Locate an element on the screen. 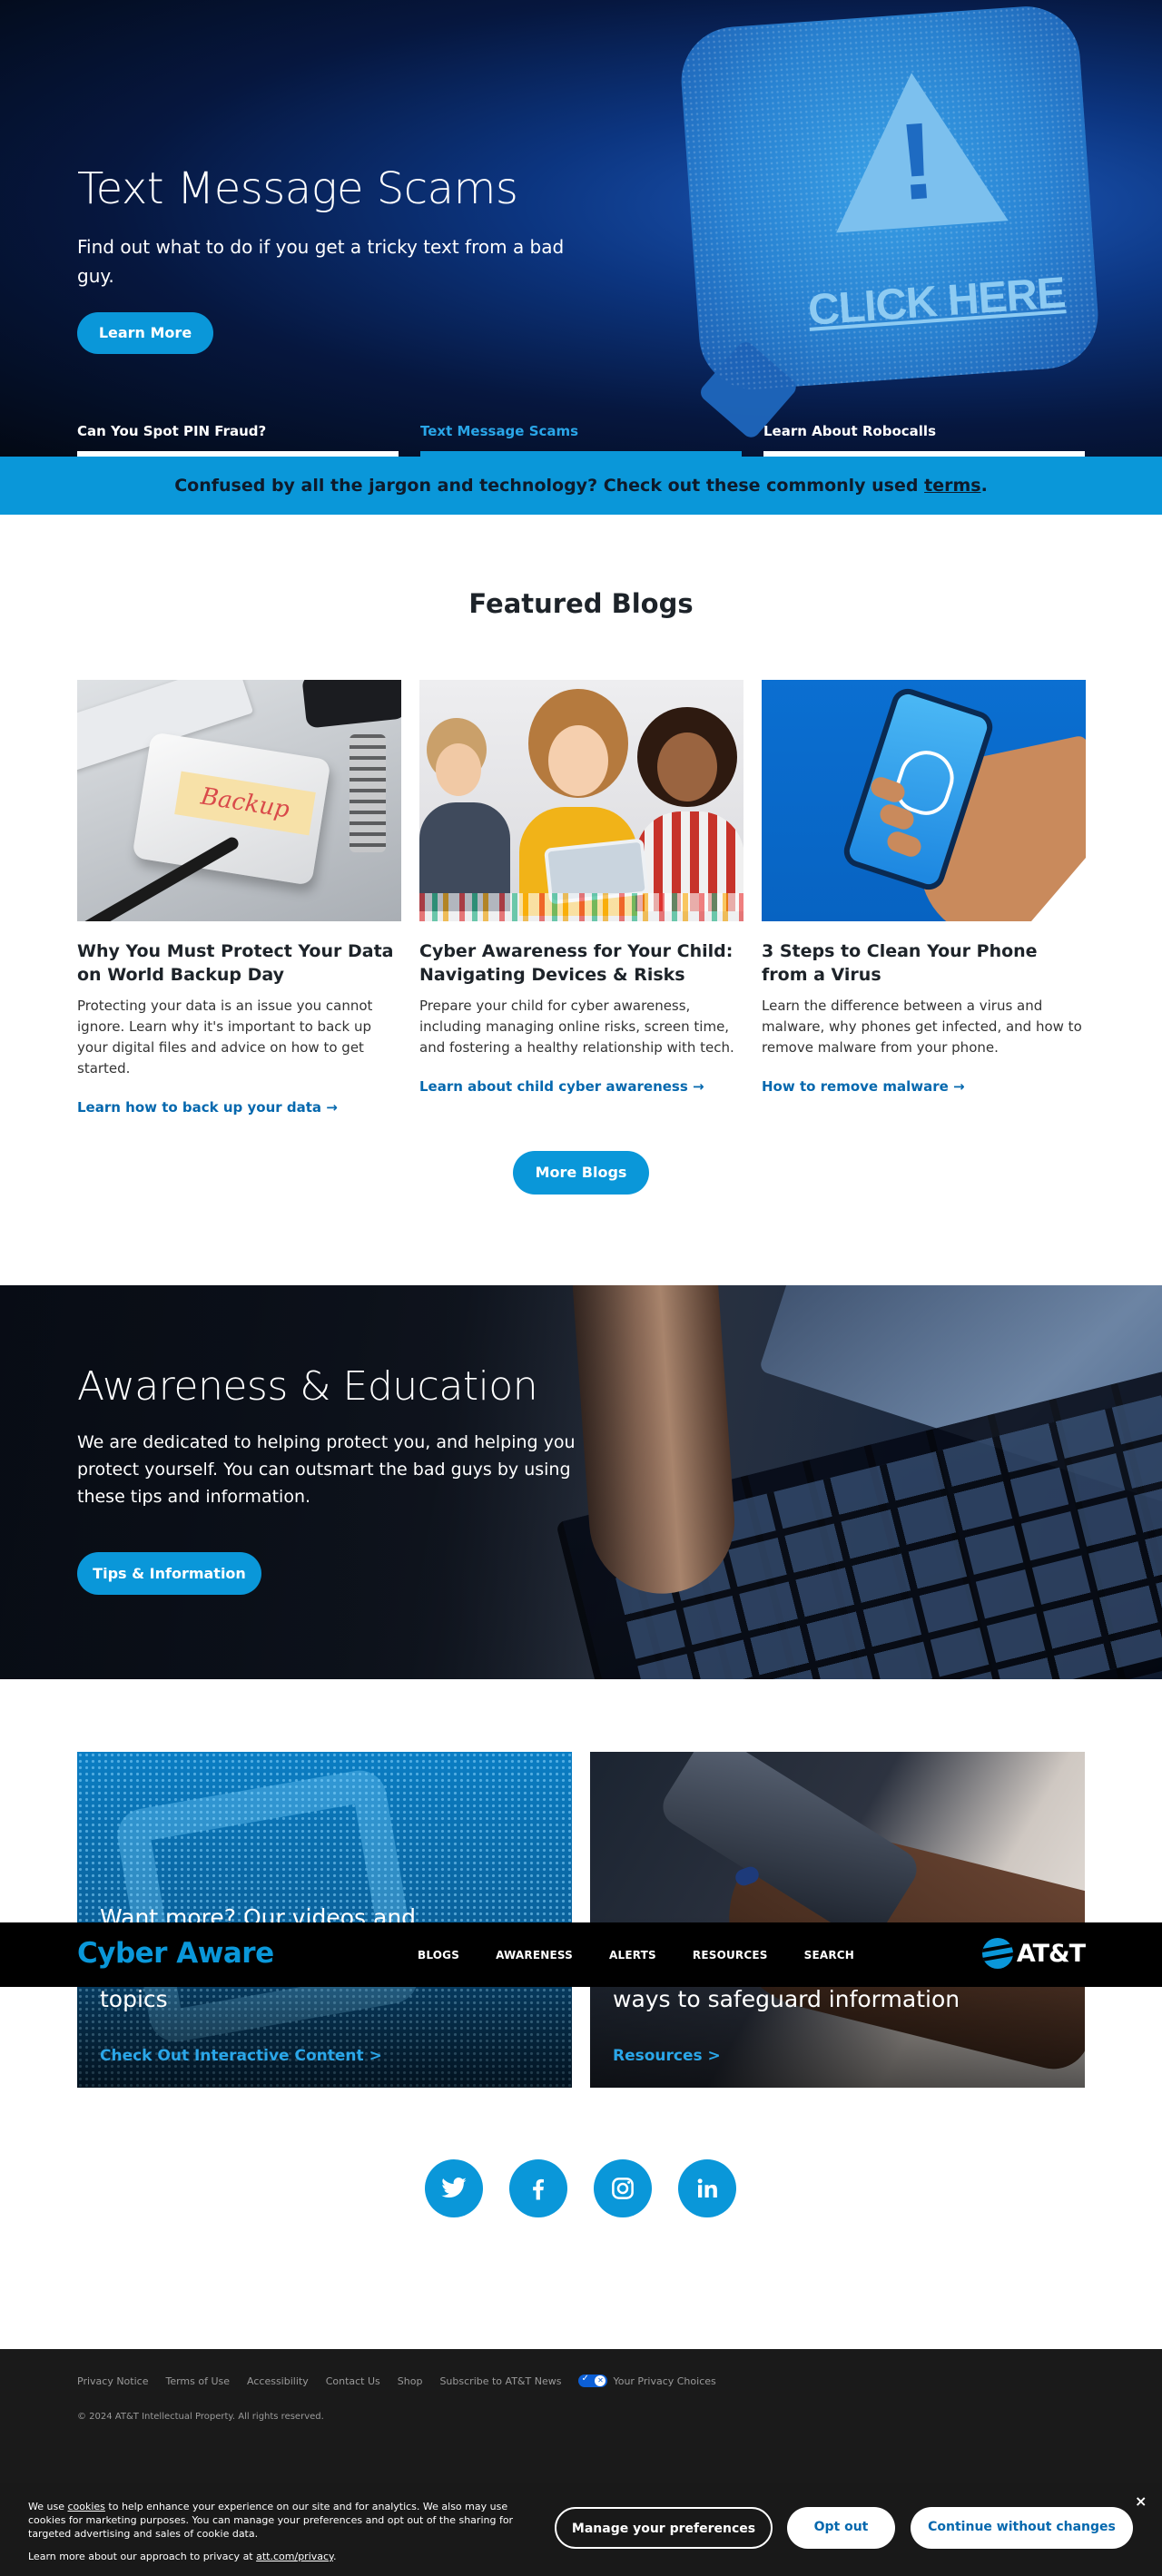 The image size is (1162, 2576). terms-link: terms is located at coordinates (952, 486).